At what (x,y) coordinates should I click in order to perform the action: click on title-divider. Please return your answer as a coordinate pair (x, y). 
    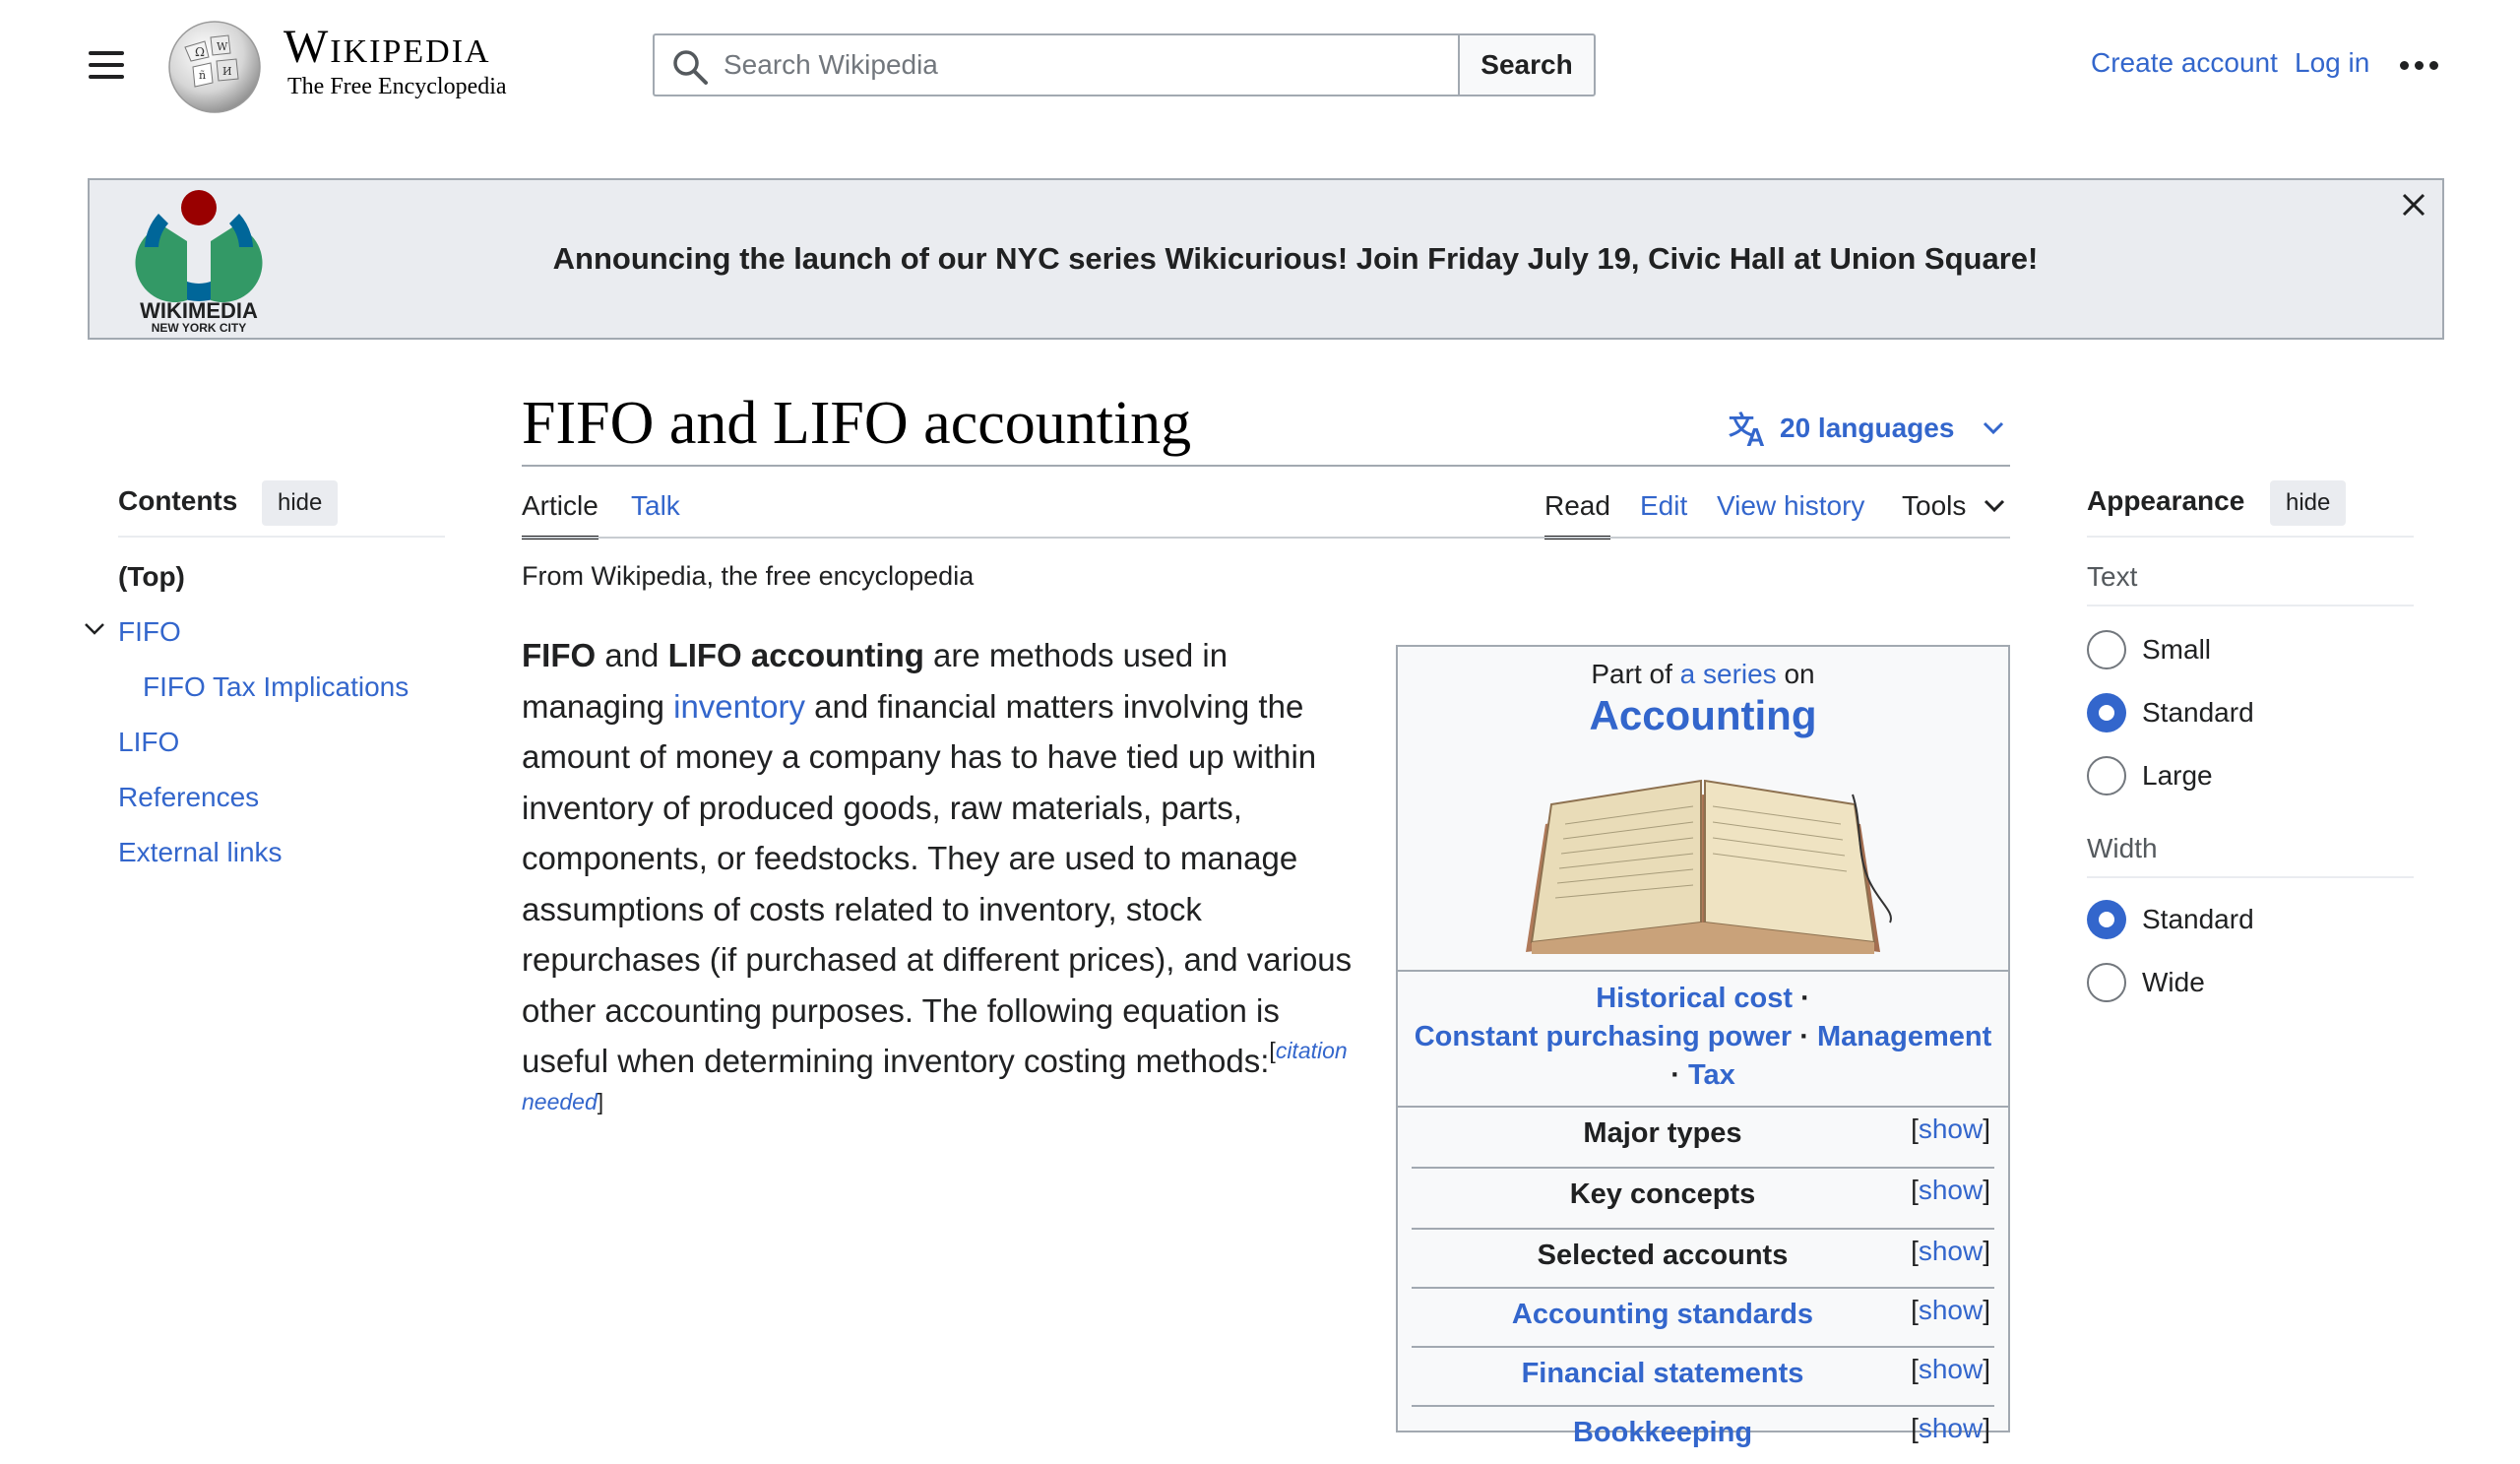
    Looking at the image, I should click on (1266, 466).